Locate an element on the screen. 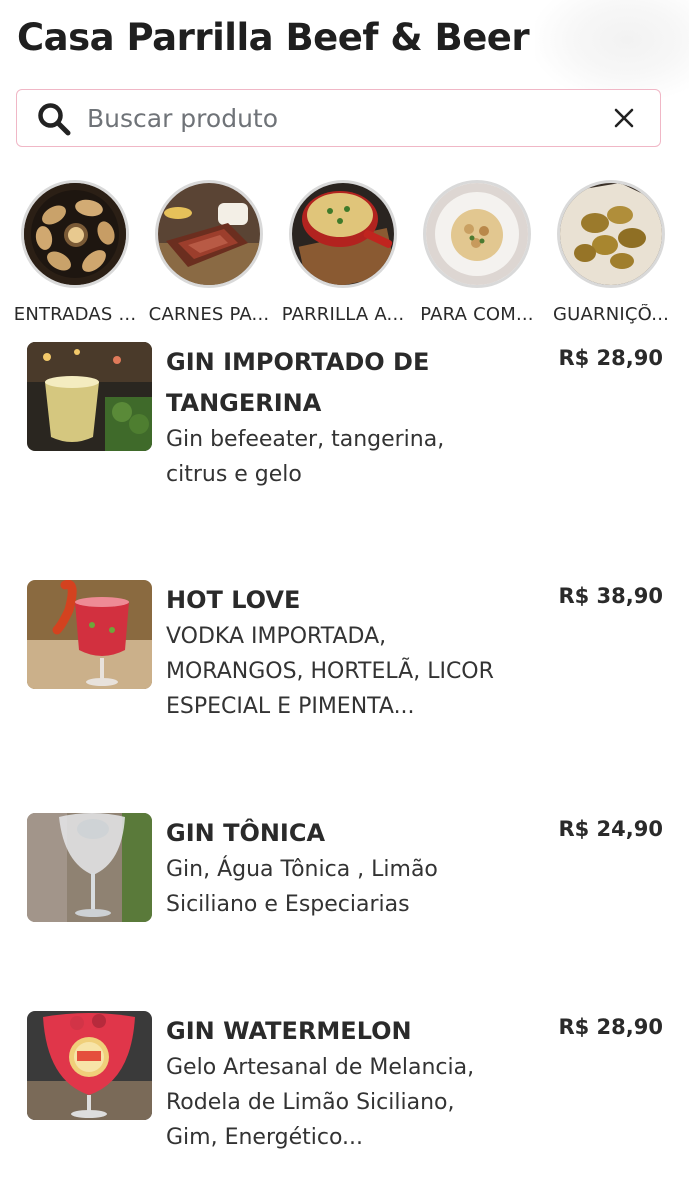 The height and width of the screenshot is (1200, 689). page-title: Casa Parrilla Beef & Beer is located at coordinates (273, 37).